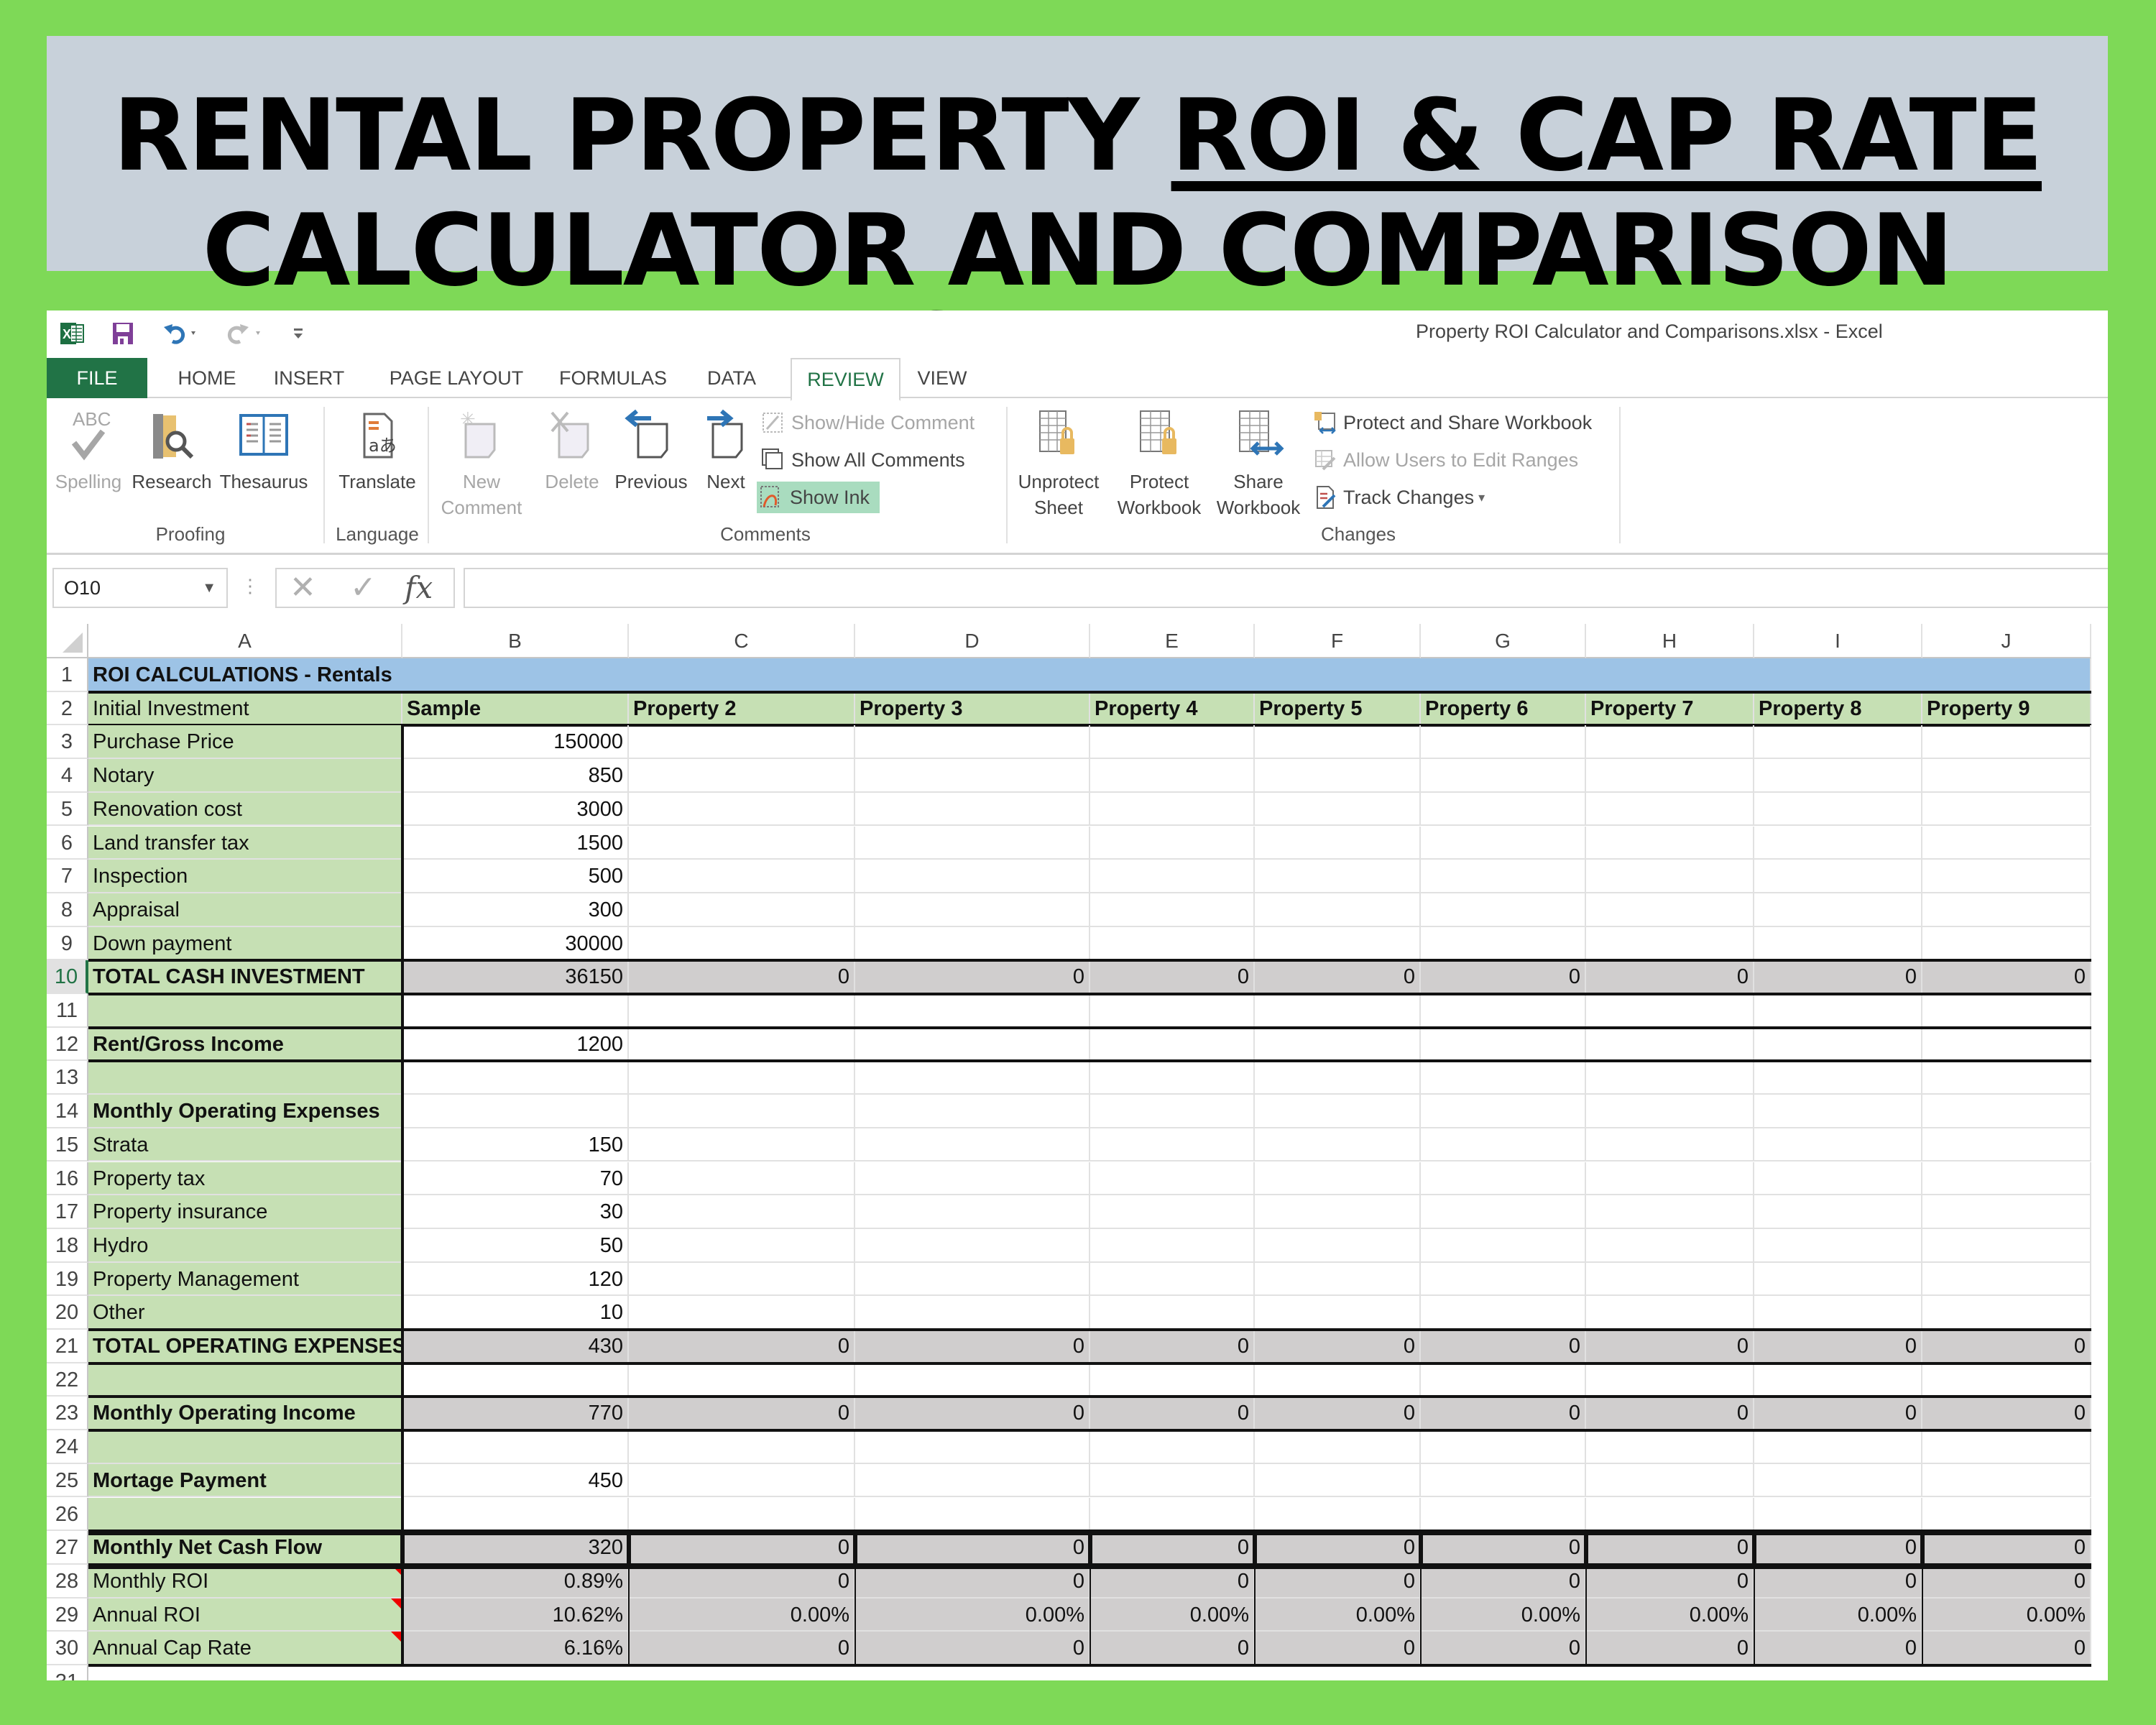 This screenshot has width=2156, height=1725. Describe the element at coordinates (67, 809) in the screenshot. I see `row-header: 5` at that location.